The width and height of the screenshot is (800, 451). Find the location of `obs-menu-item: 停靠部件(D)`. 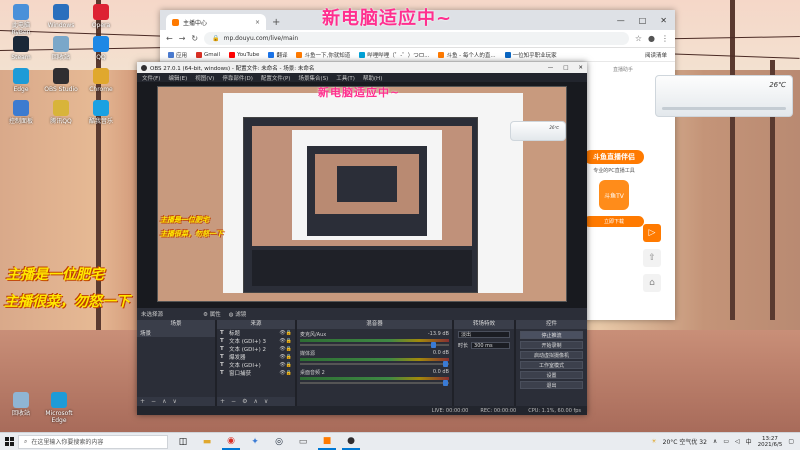

obs-menu-item: 停靠部件(D) is located at coordinates (237, 78).